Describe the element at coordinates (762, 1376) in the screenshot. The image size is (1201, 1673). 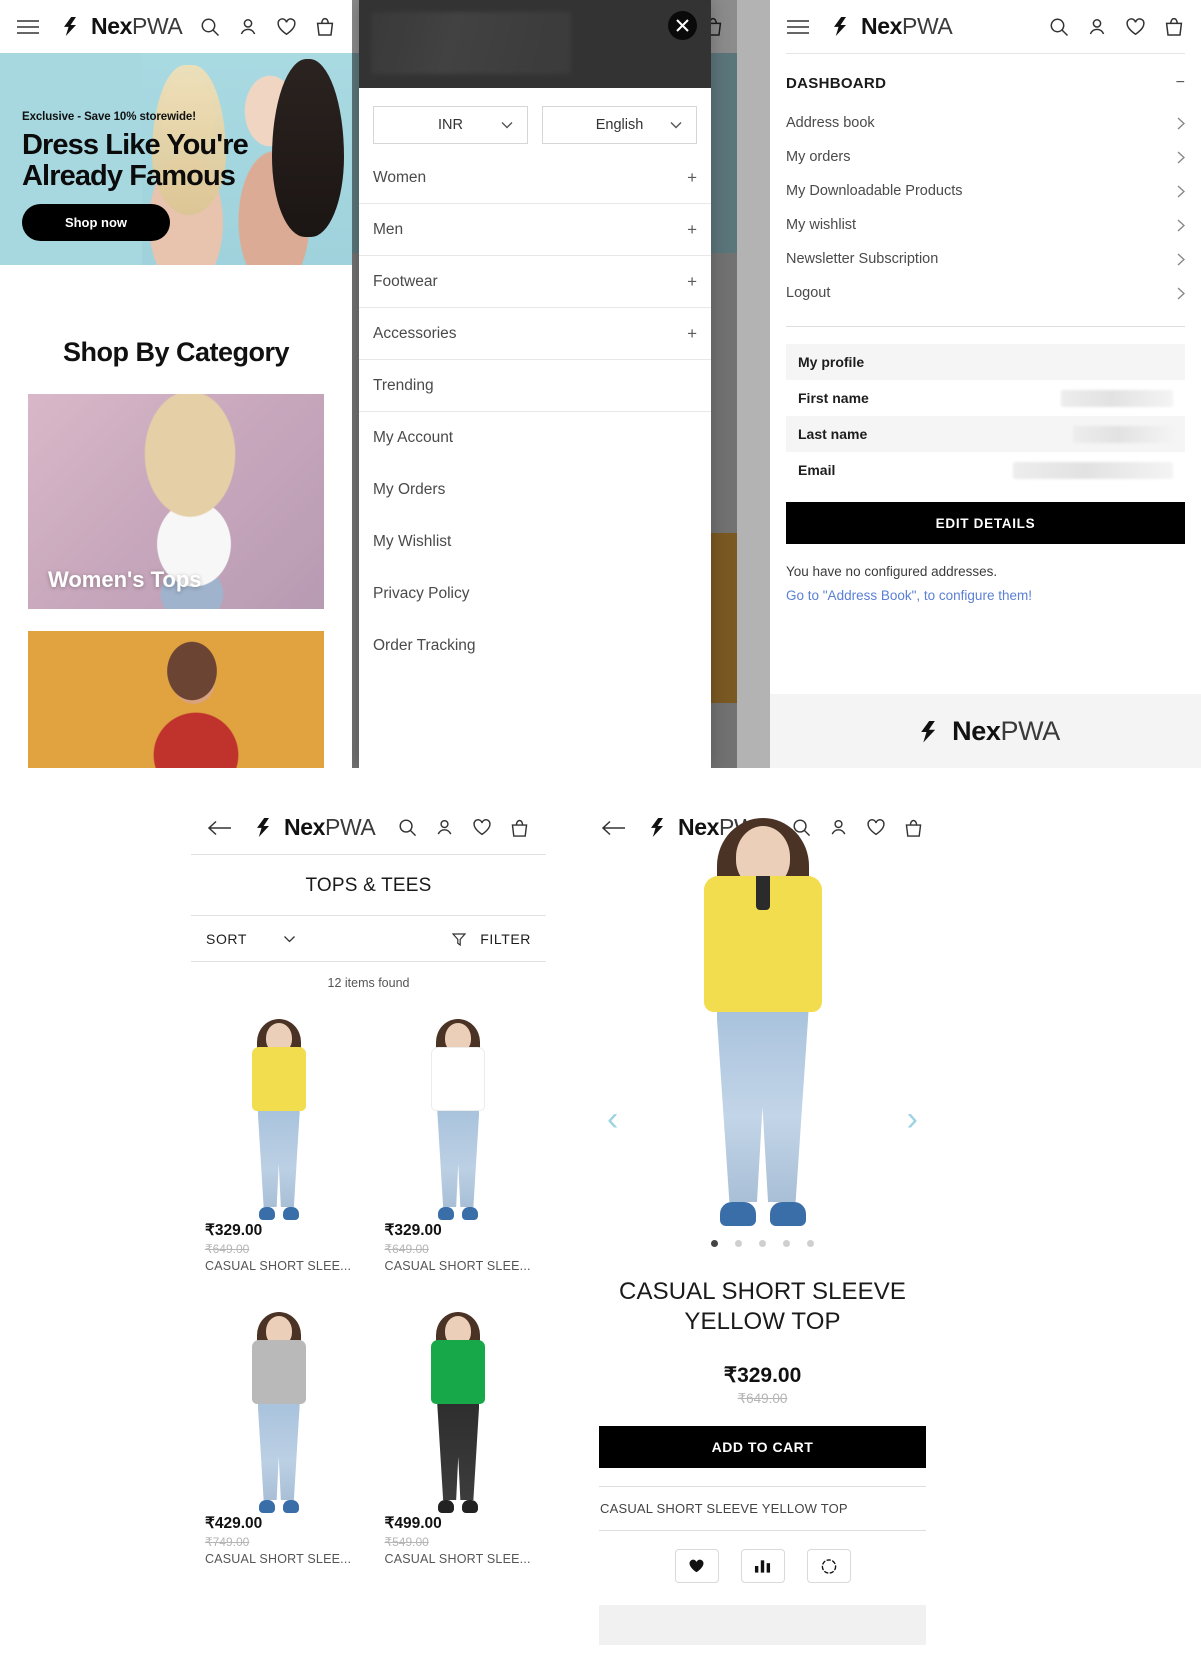
I see `product-price: ₹329.00` at that location.